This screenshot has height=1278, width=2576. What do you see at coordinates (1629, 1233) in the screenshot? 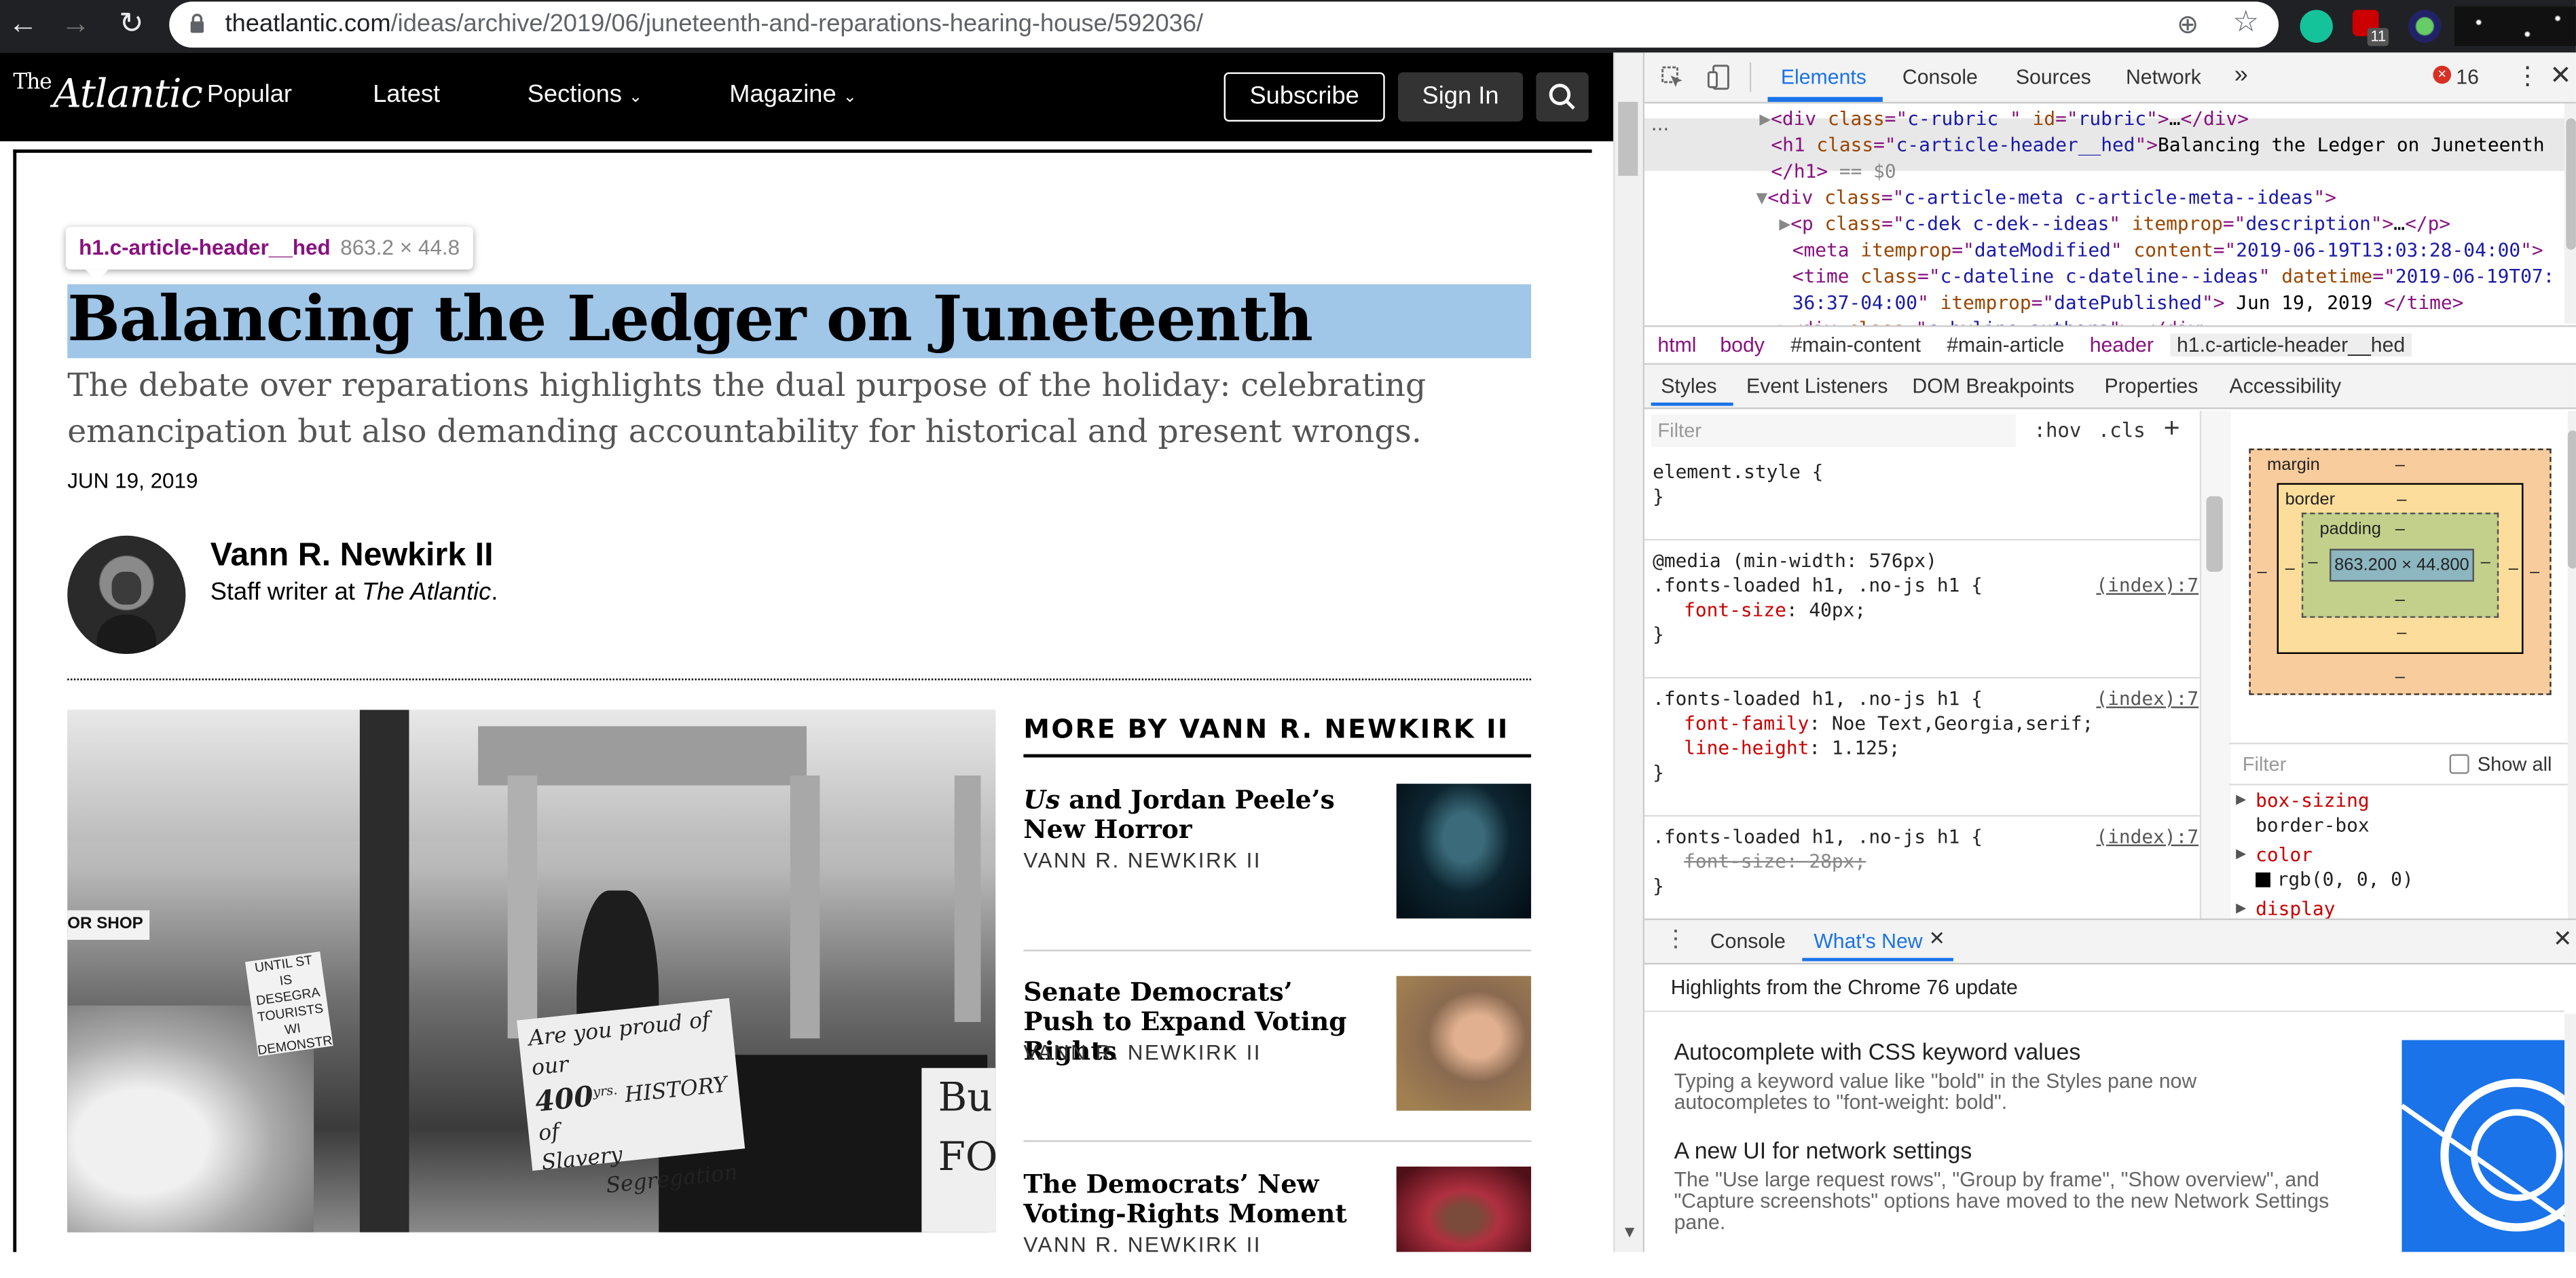
I see `scroll-down-icon: ▼` at bounding box center [1629, 1233].